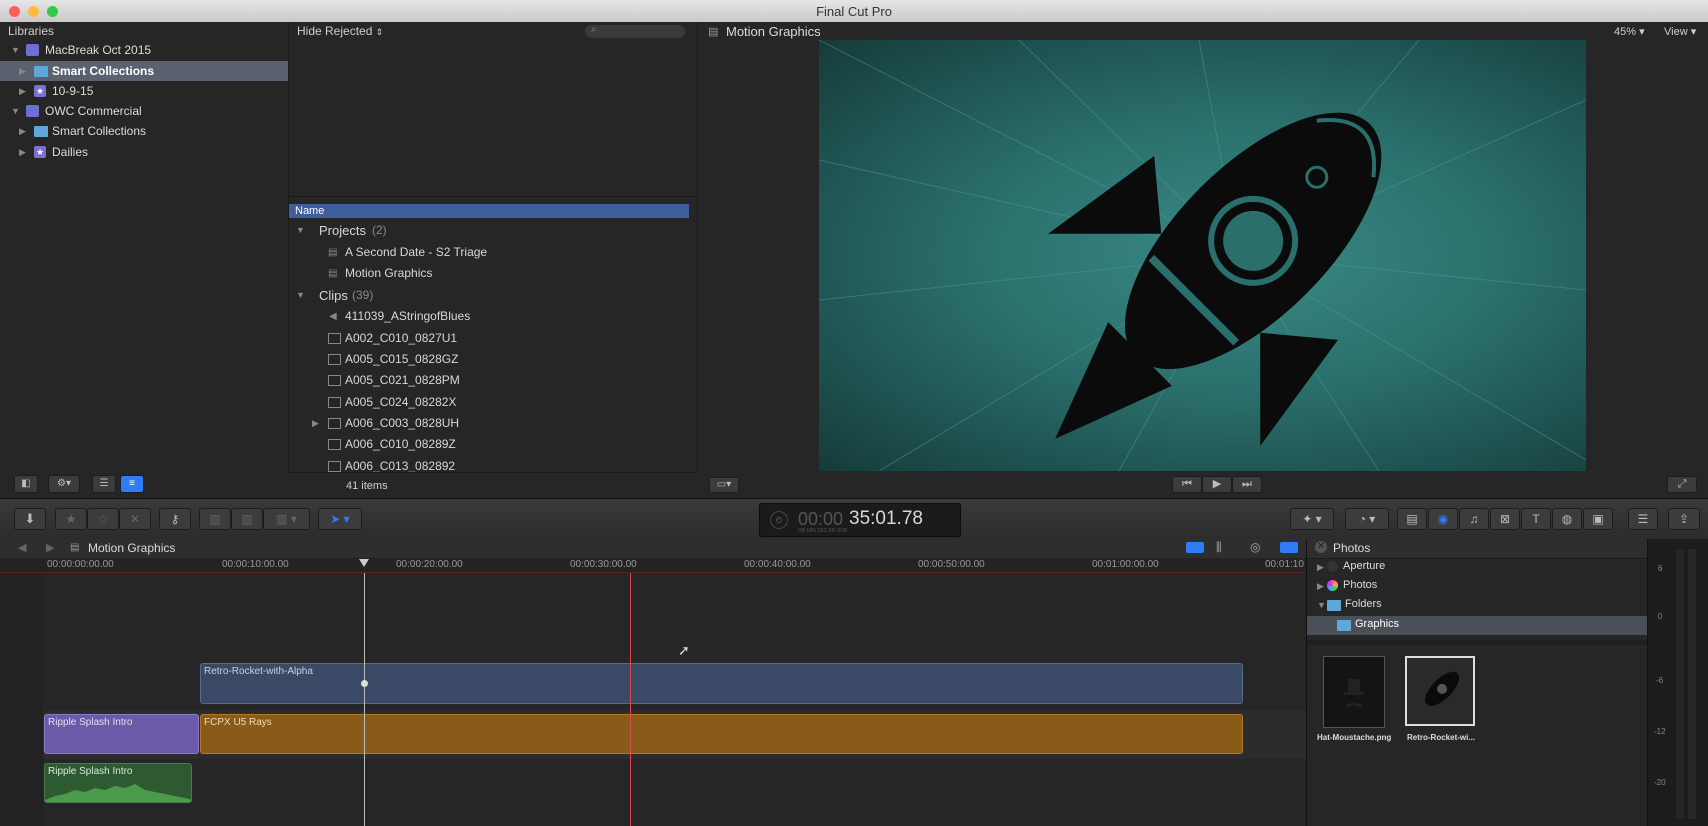  What do you see at coordinates (1289, 547) in the screenshot?
I see `snapping-toggle` at bounding box center [1289, 547].